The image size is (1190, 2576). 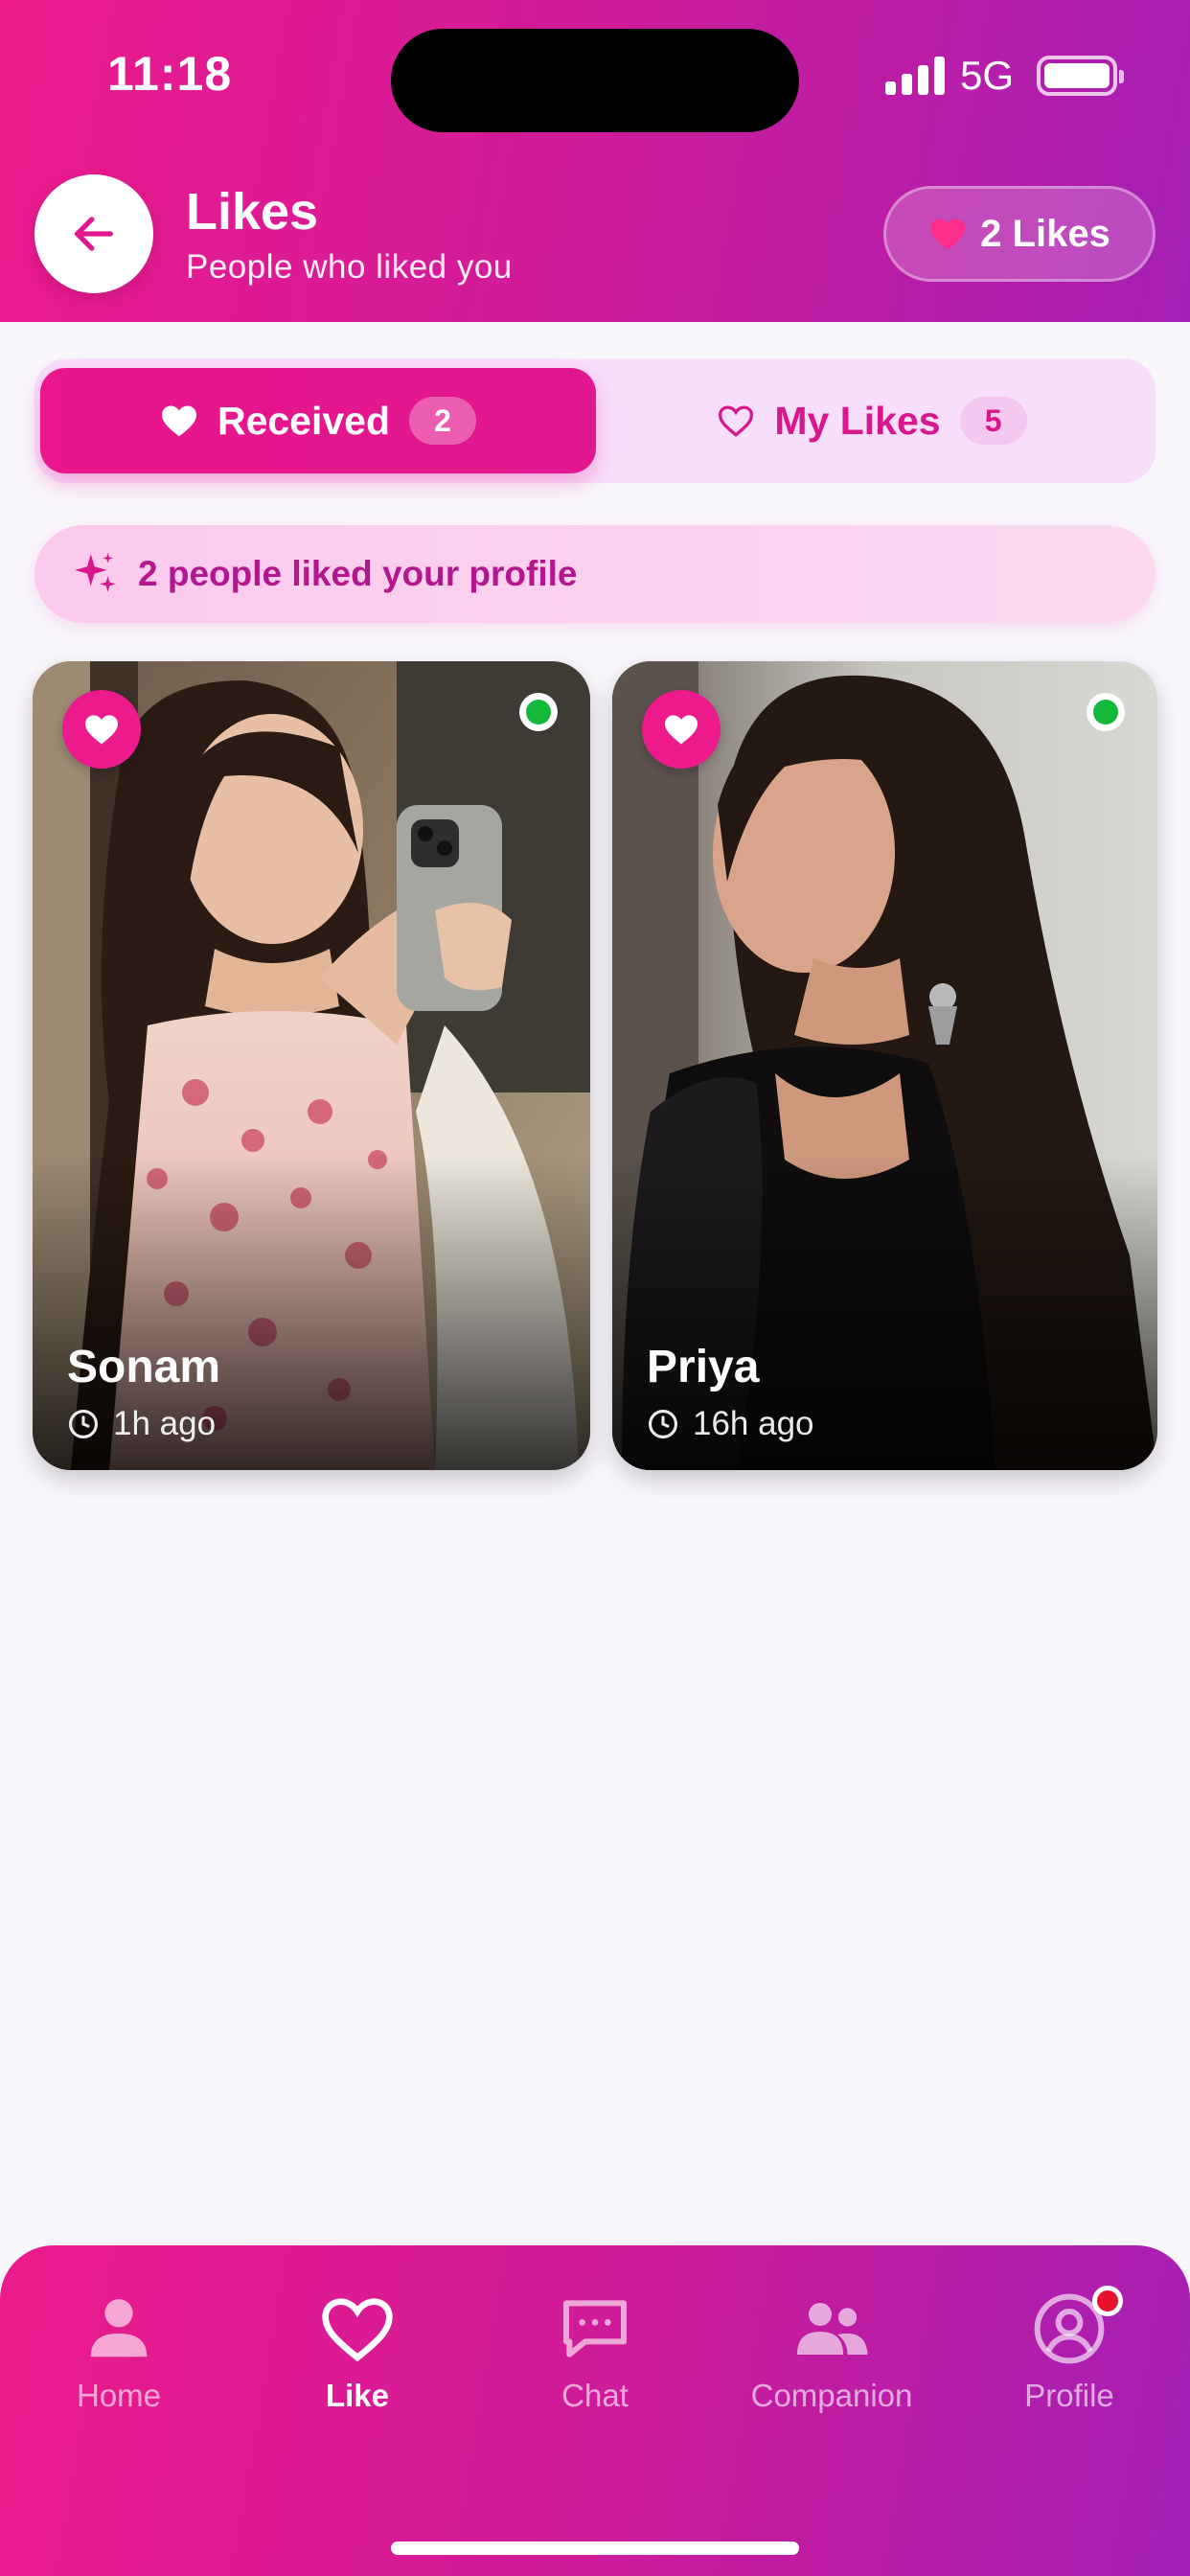 I want to click on people-icon, so click(x=833, y=2329).